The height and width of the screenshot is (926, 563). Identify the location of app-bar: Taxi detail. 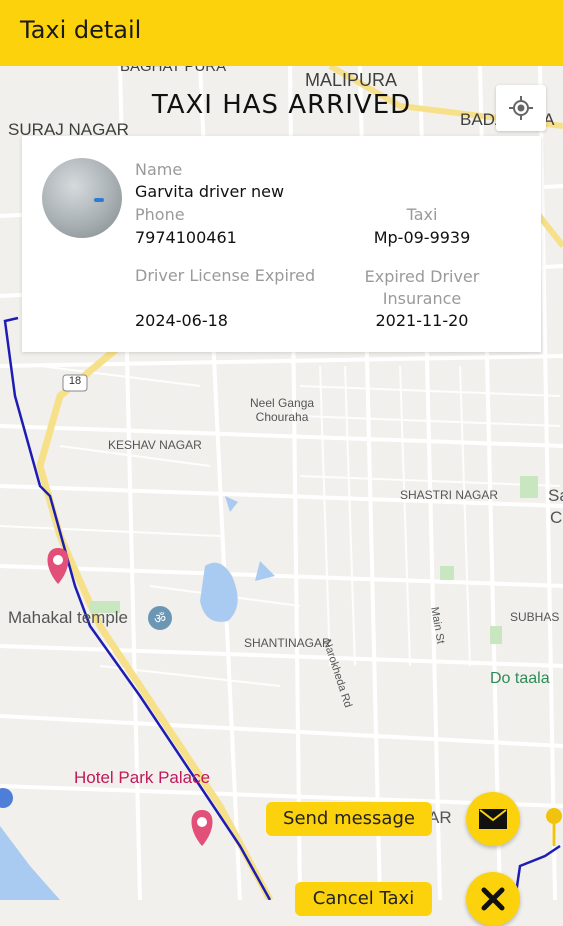
(281, 33).